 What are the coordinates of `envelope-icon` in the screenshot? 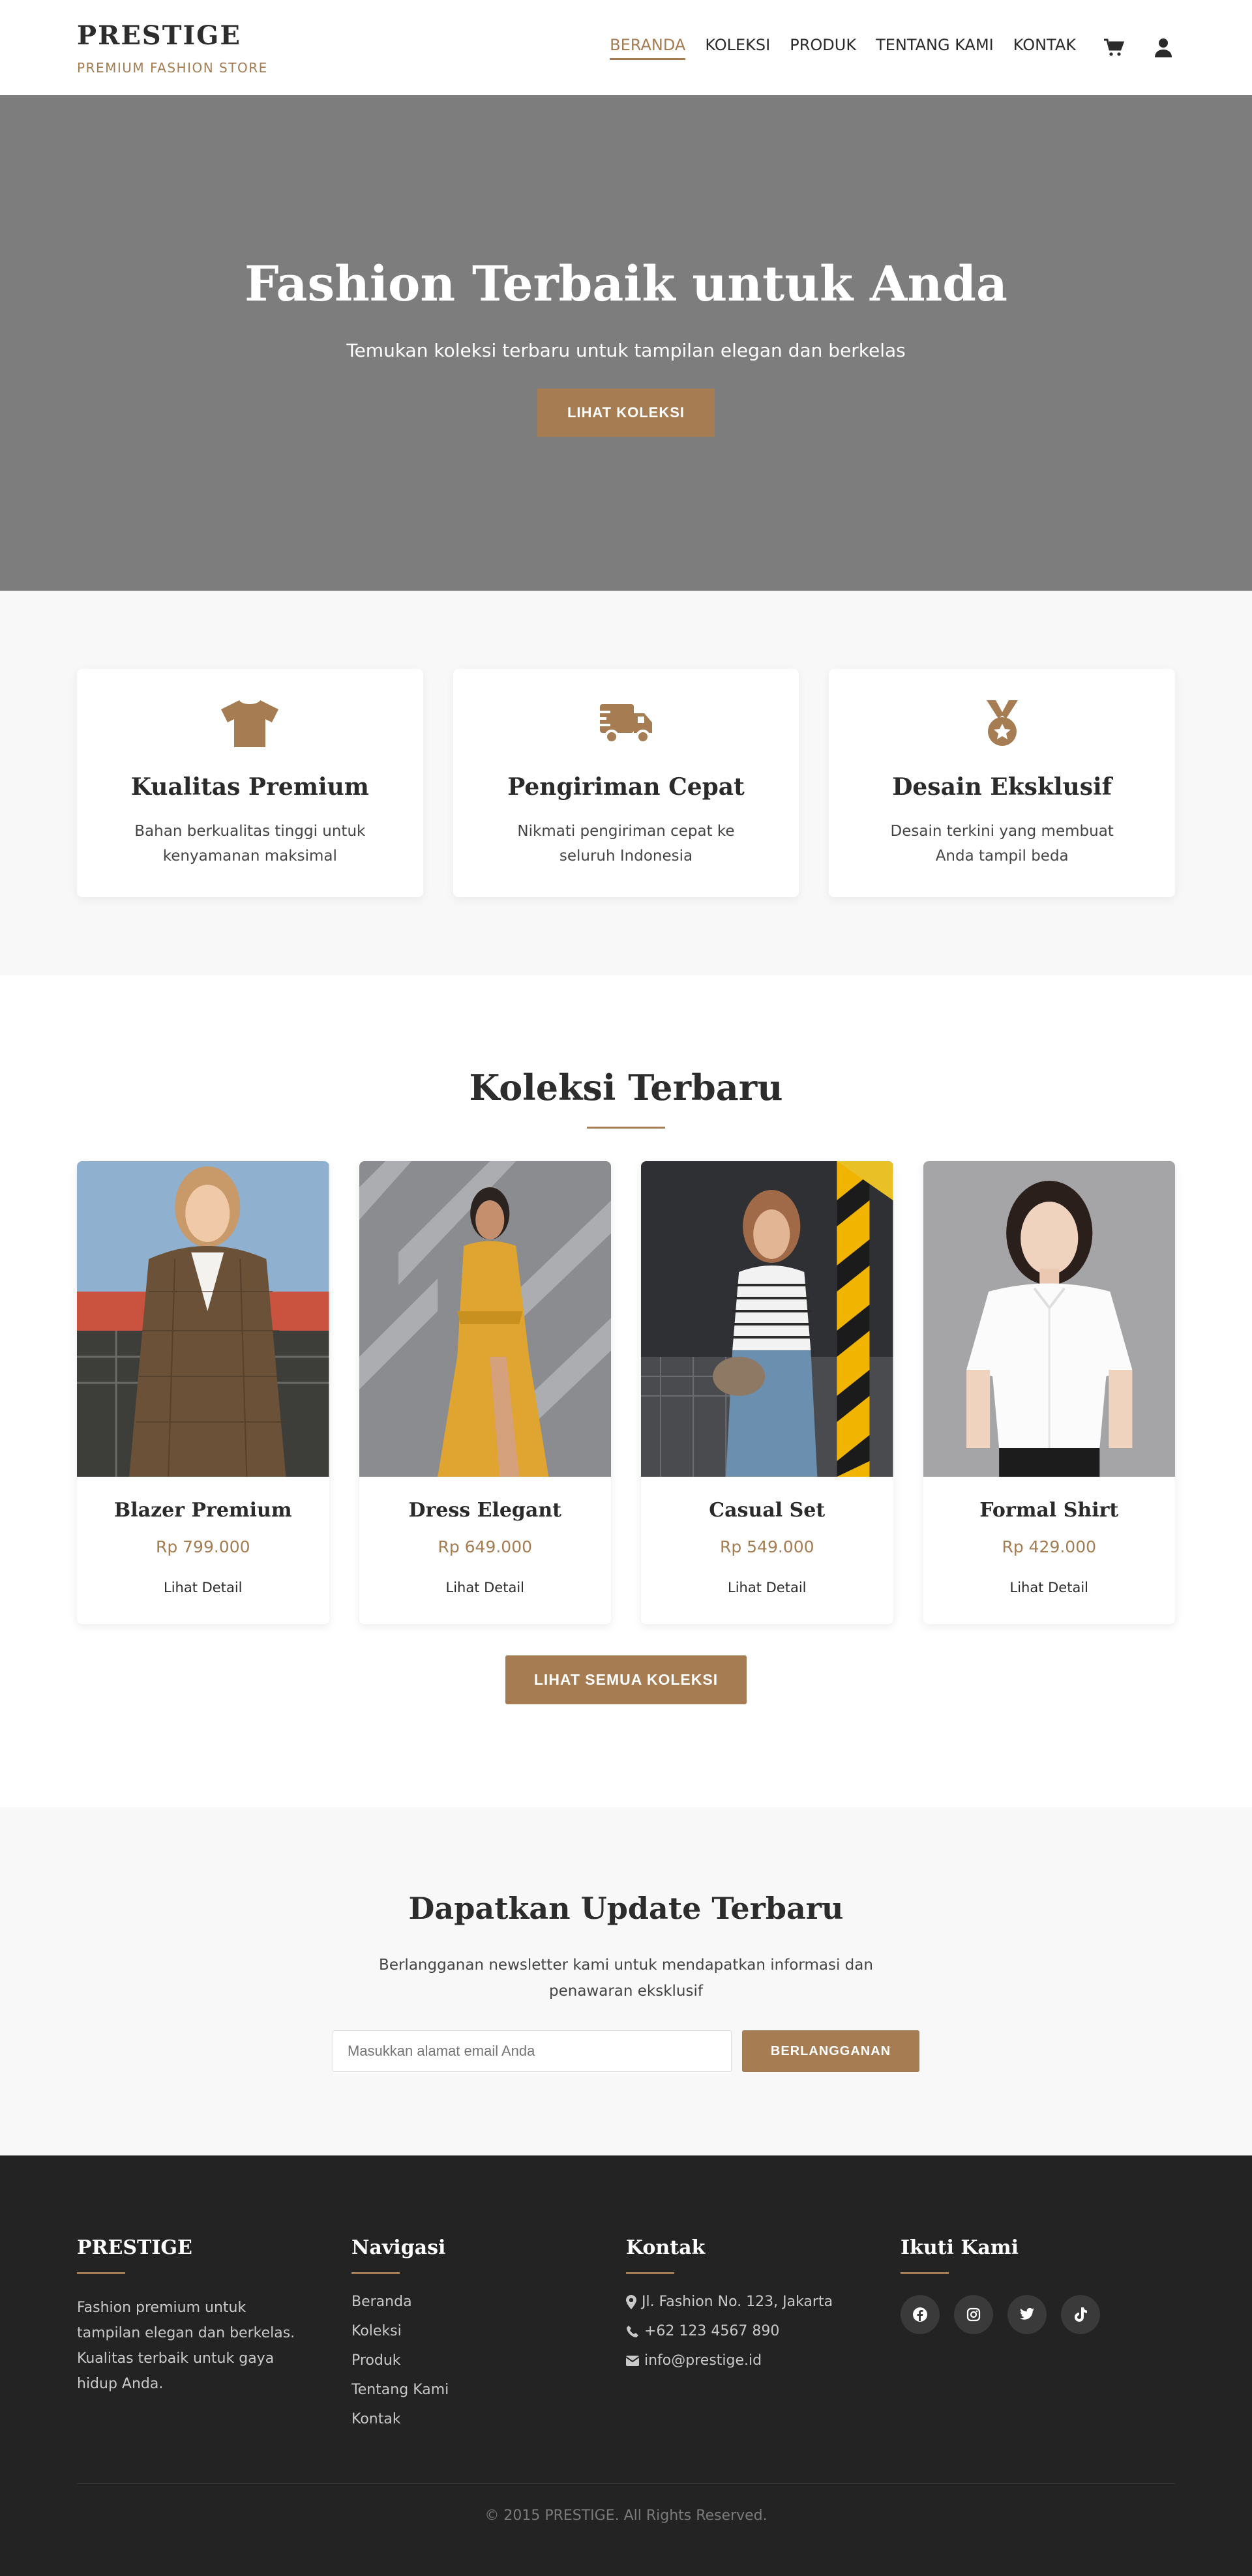 It's located at (632, 2360).